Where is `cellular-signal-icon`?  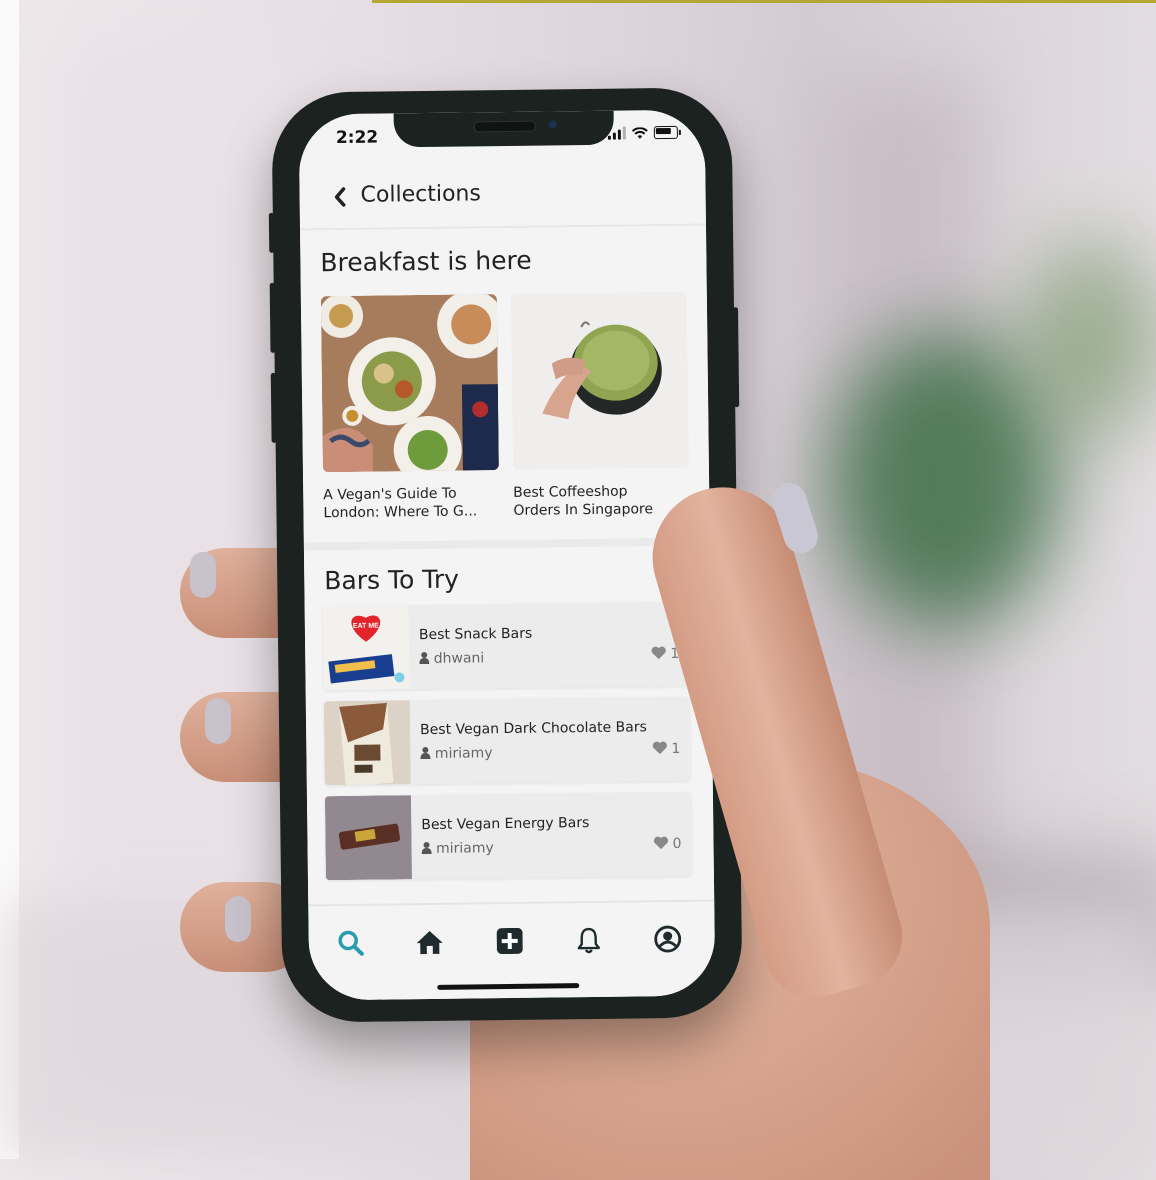 cellular-signal-icon is located at coordinates (616, 133).